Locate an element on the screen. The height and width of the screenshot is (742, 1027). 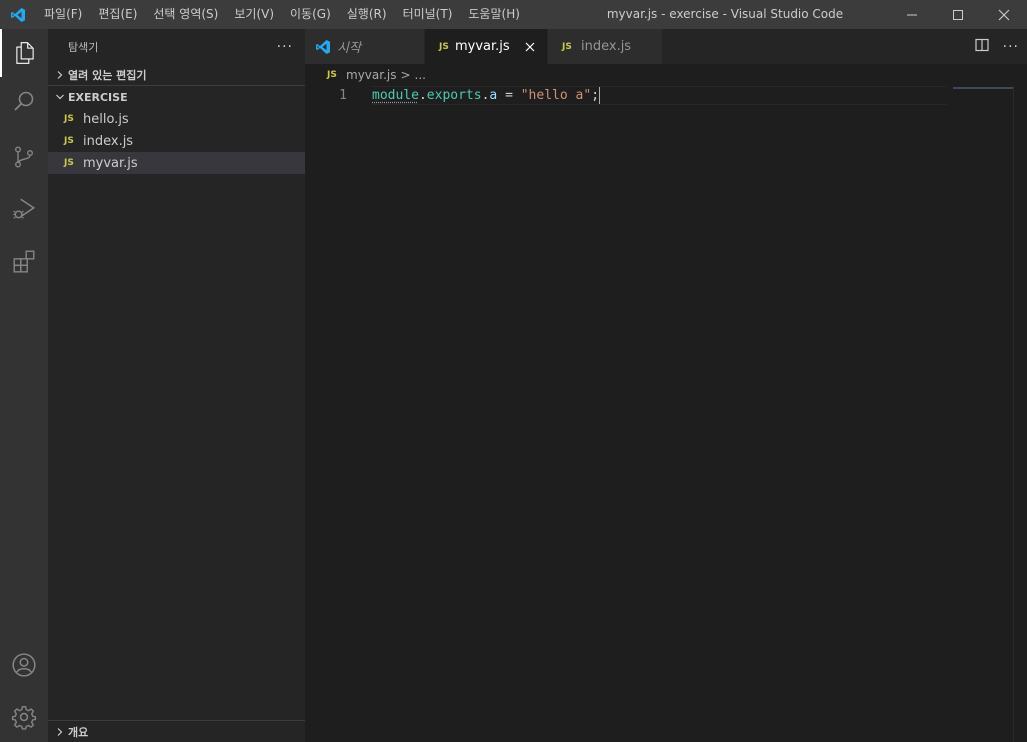
sidebar-title: 탐색기 is located at coordinates (83, 47).